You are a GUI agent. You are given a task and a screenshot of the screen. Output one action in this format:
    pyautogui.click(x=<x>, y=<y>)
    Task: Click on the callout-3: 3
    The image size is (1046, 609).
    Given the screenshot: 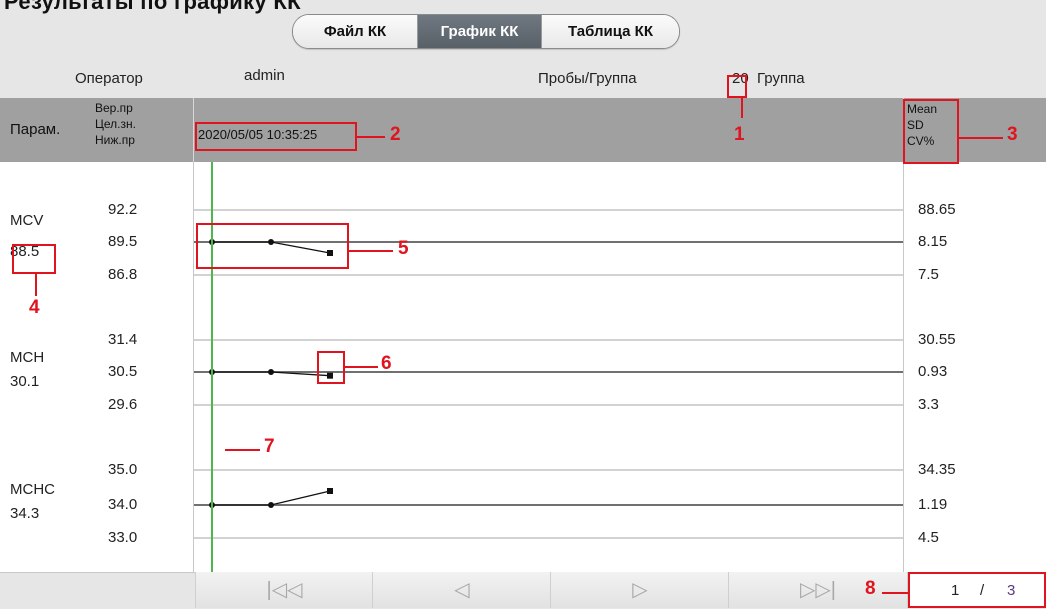 What is the action you would take?
    pyautogui.click(x=1012, y=134)
    